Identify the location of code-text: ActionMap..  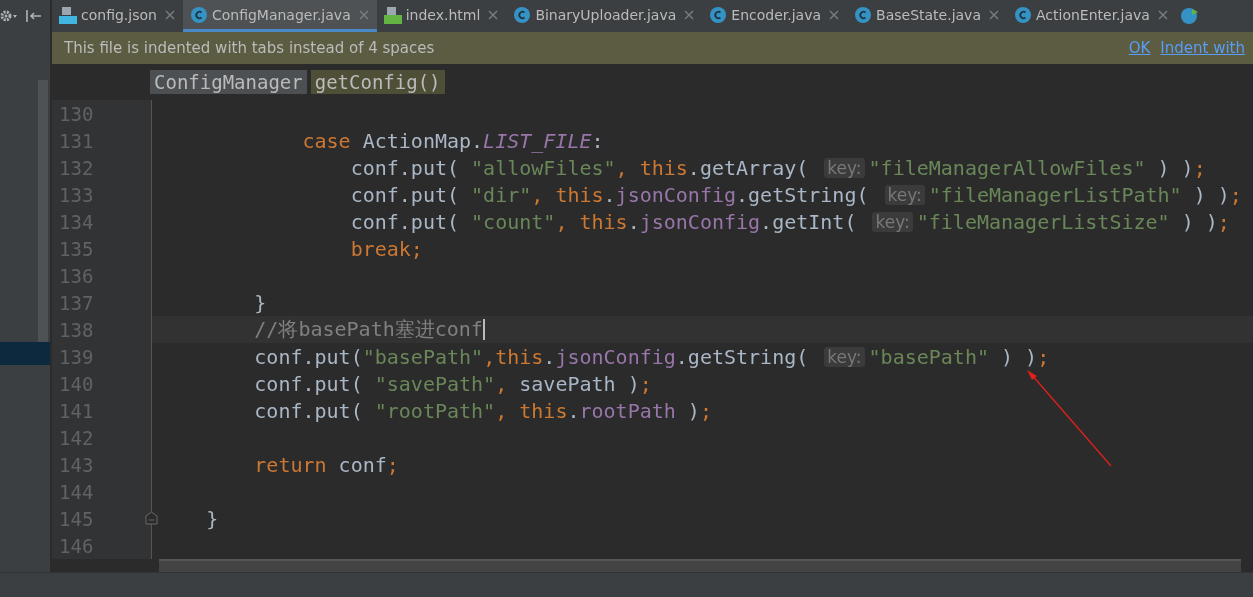
(422, 140).